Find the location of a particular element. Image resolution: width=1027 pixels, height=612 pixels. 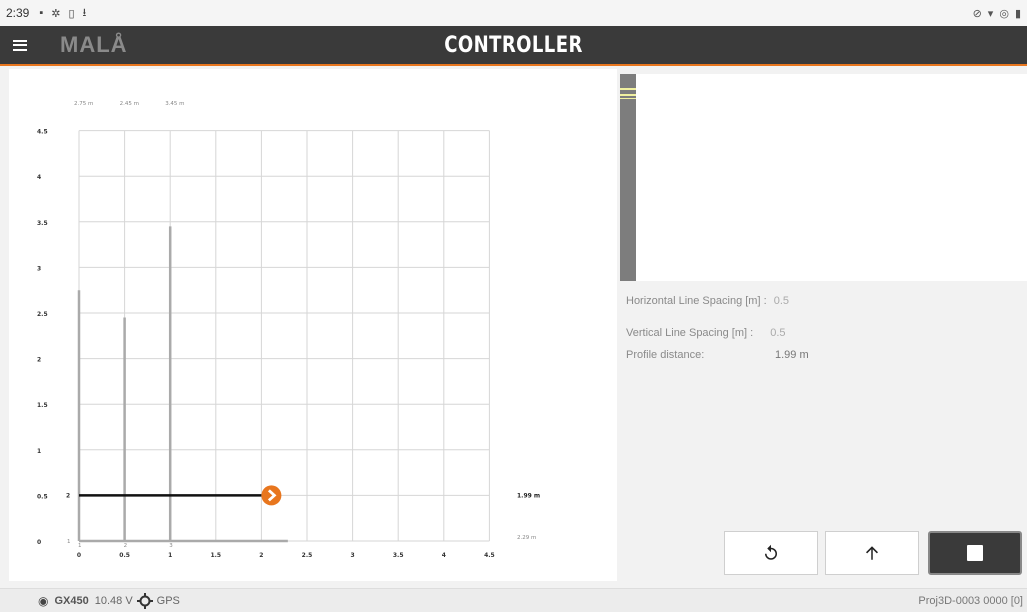

wifi-icon: ▾ is located at coordinates (990, 13).